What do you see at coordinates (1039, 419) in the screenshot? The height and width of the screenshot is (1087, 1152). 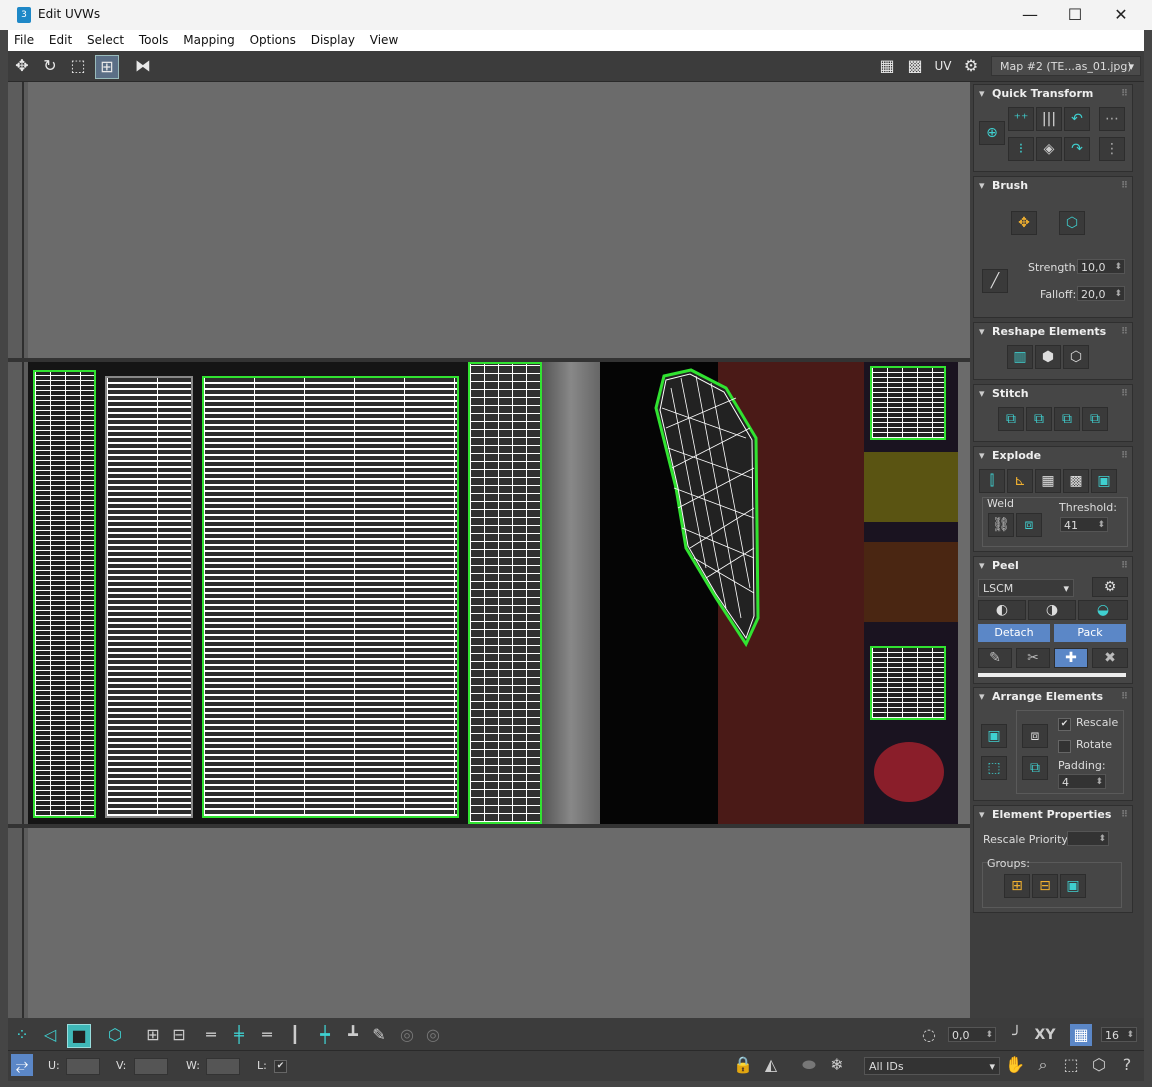 I see `stitch-source-icon: ⧉` at bounding box center [1039, 419].